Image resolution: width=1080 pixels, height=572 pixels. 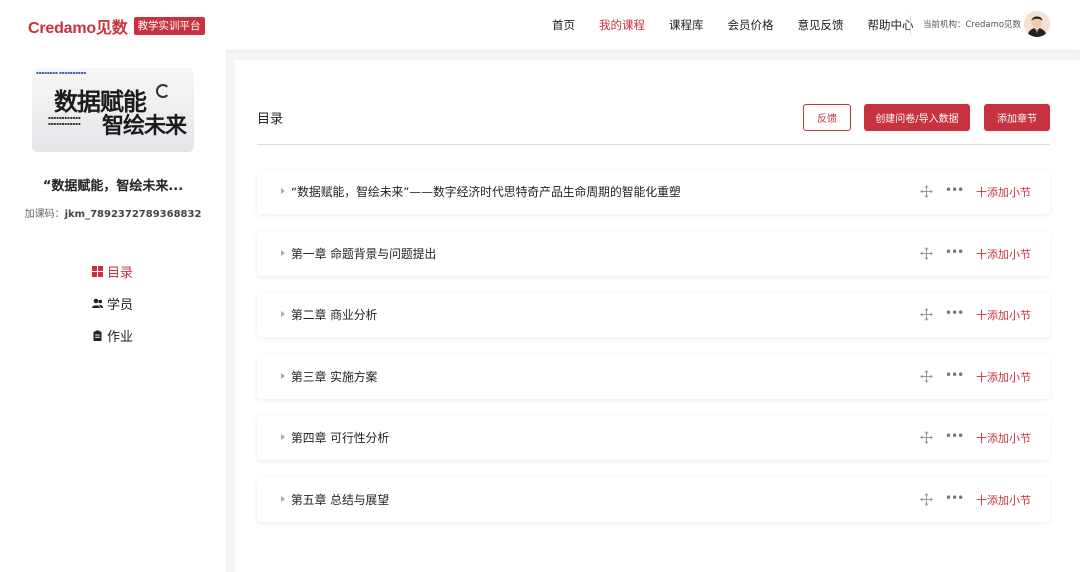 What do you see at coordinates (751, 25) in the screenshot?
I see `nav-pricing: 会员价格` at bounding box center [751, 25].